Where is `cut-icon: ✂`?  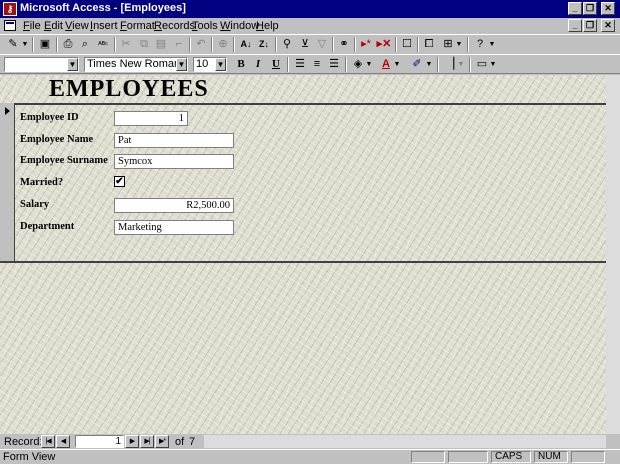
cut-icon: ✂ is located at coordinates (126, 44).